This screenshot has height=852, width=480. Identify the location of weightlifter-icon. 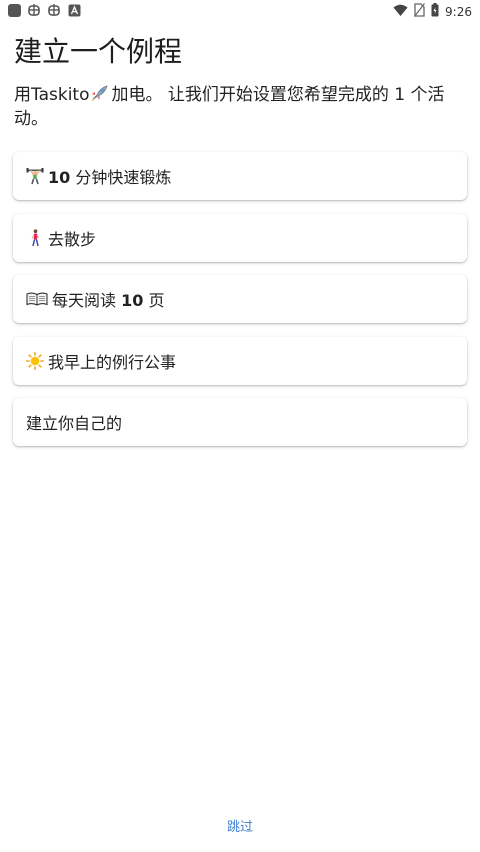
(35, 176).